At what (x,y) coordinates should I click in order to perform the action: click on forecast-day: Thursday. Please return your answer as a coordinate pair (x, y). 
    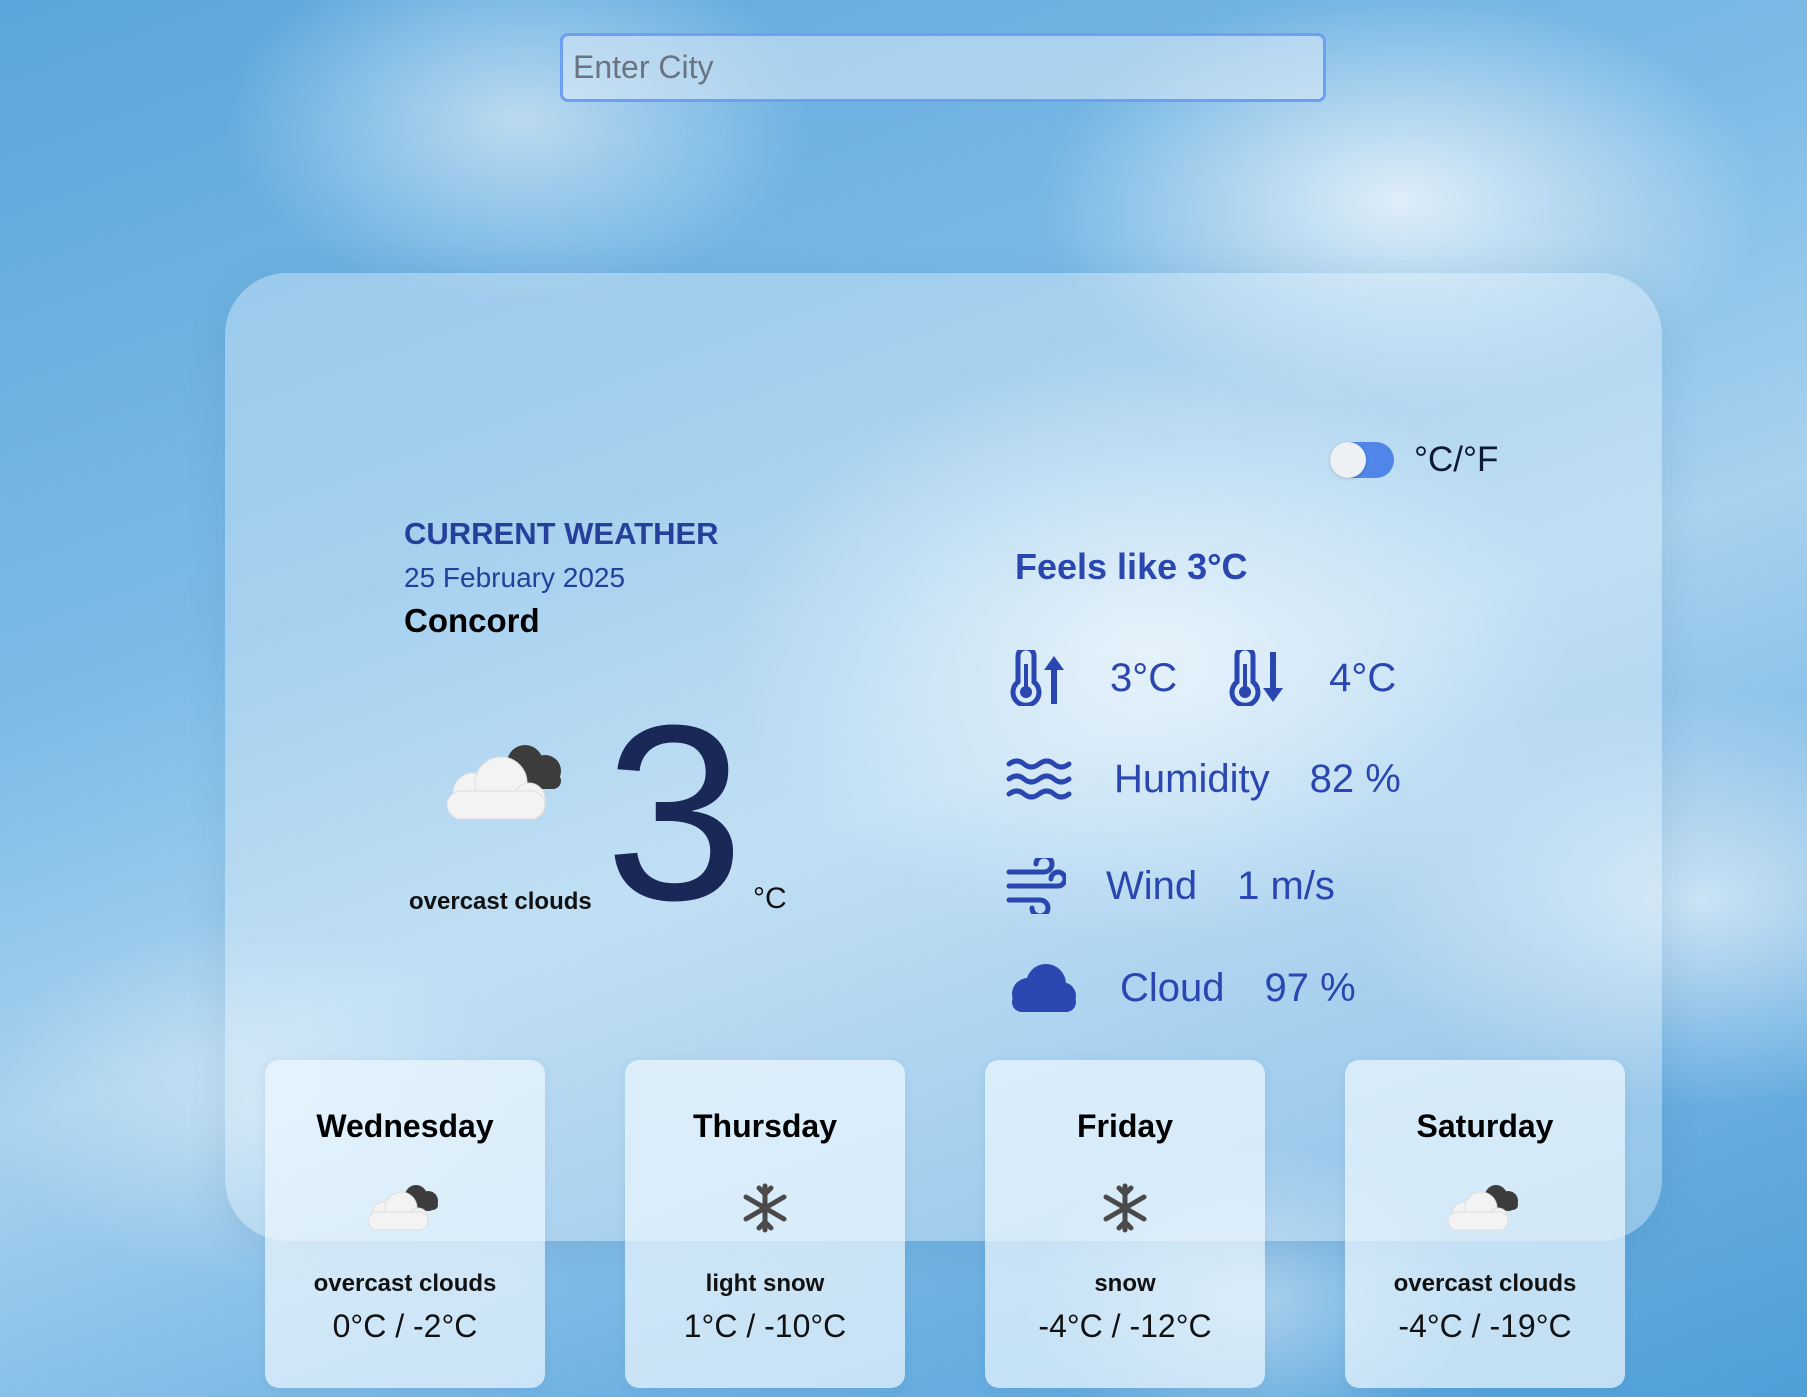
    Looking at the image, I should click on (765, 1126).